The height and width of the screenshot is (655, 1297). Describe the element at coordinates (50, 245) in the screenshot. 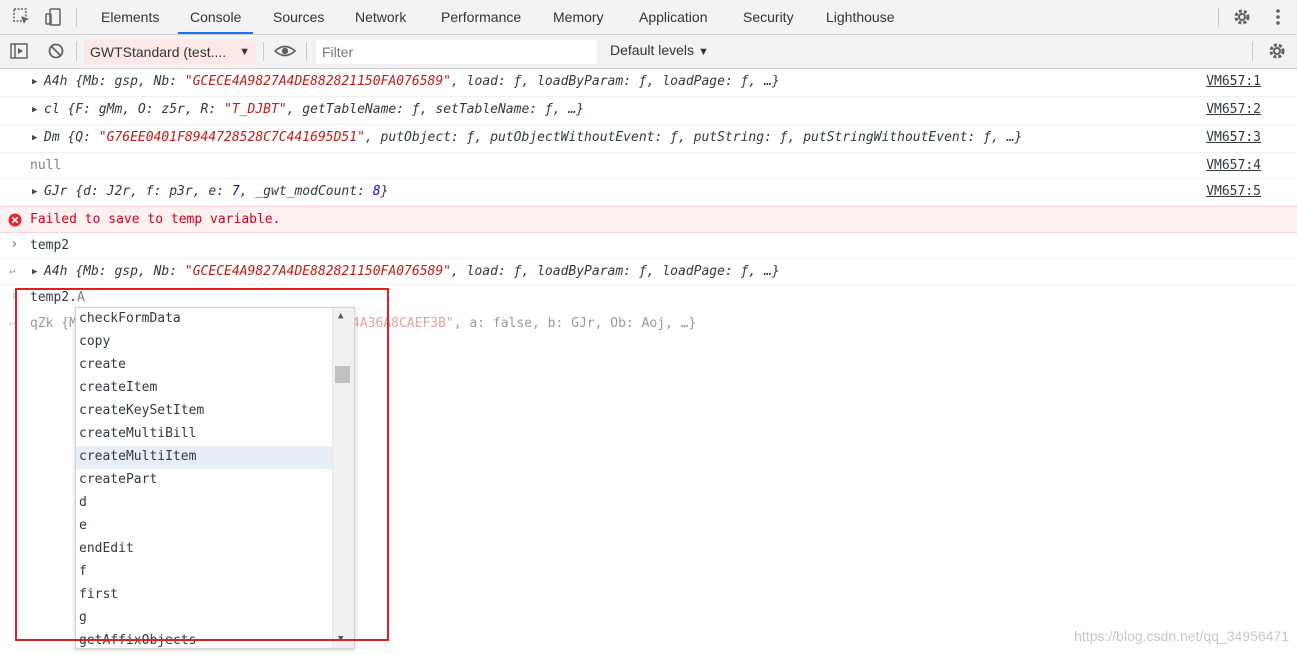

I see `entered-command: temp2` at that location.